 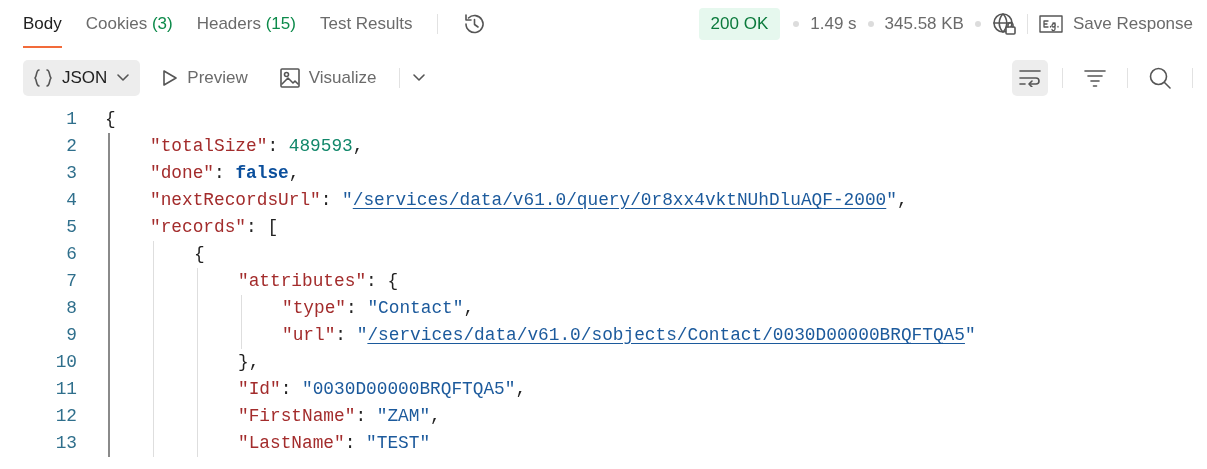 What do you see at coordinates (71, 200) in the screenshot?
I see `line-number: 4` at bounding box center [71, 200].